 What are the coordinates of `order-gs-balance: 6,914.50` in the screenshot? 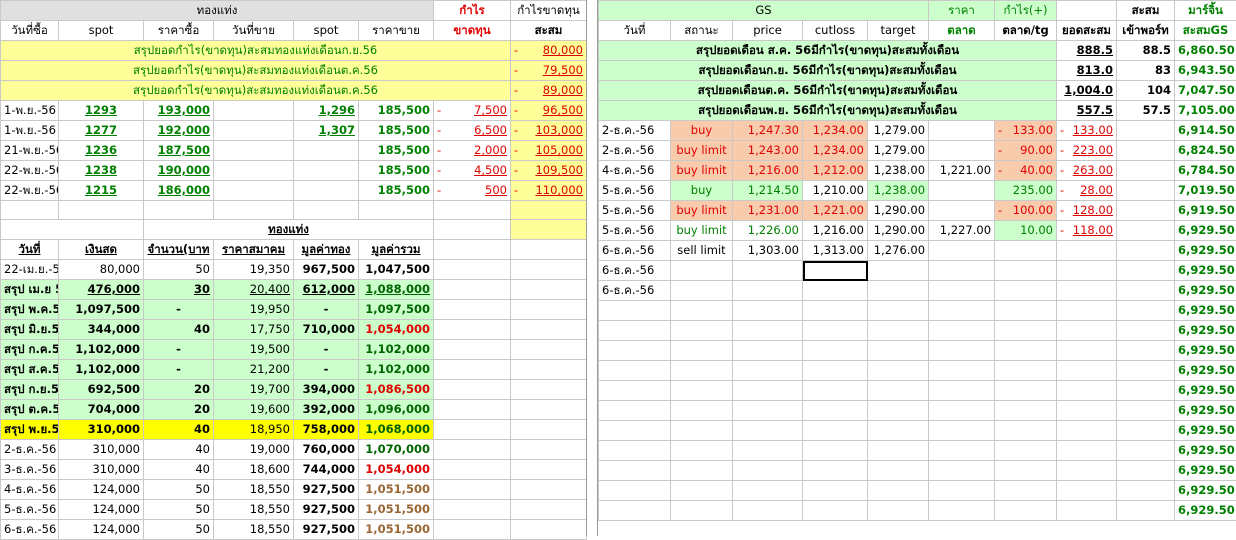 It's located at (1205, 131).